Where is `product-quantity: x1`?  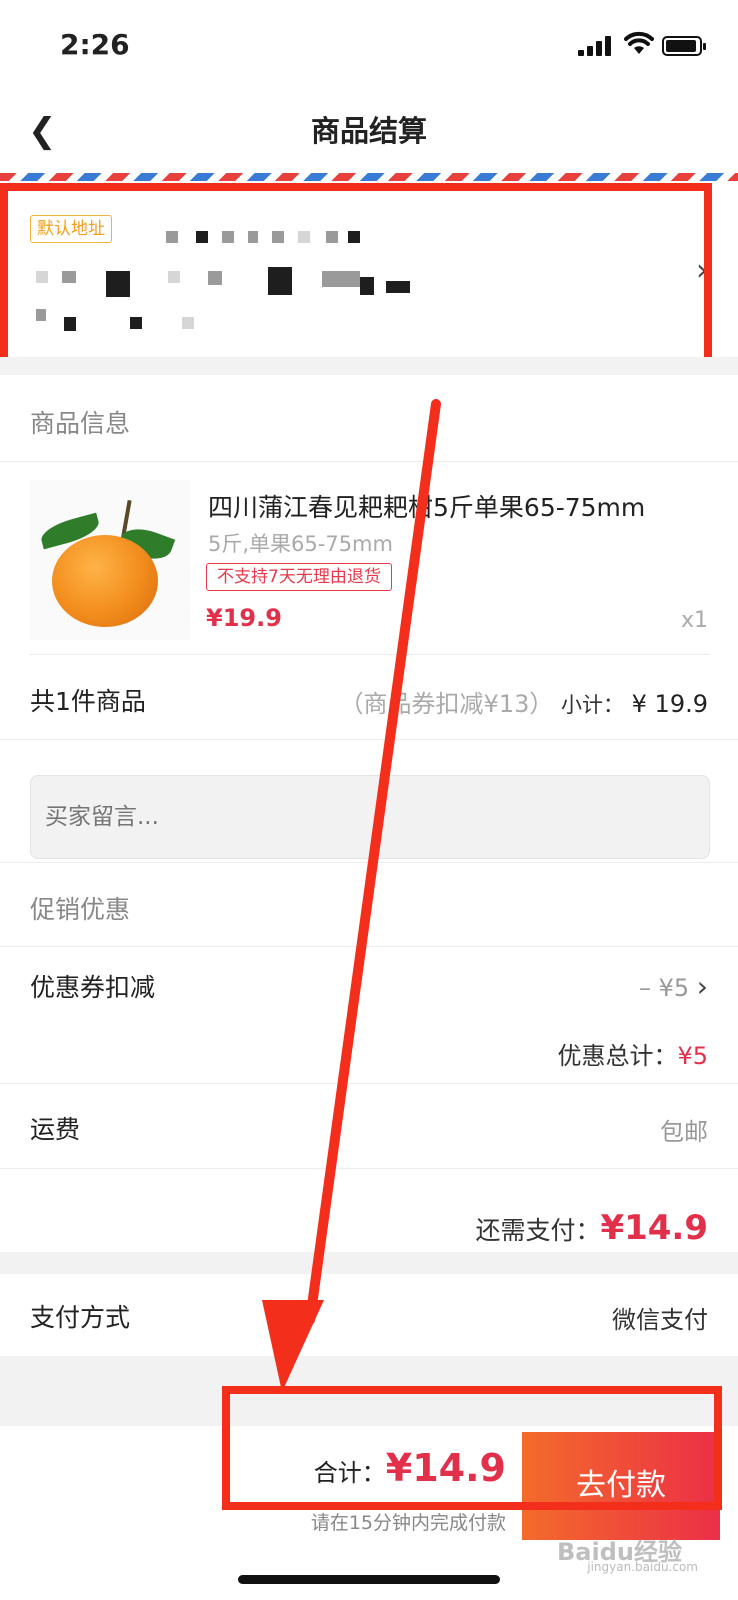
product-quantity: x1 is located at coordinates (694, 620).